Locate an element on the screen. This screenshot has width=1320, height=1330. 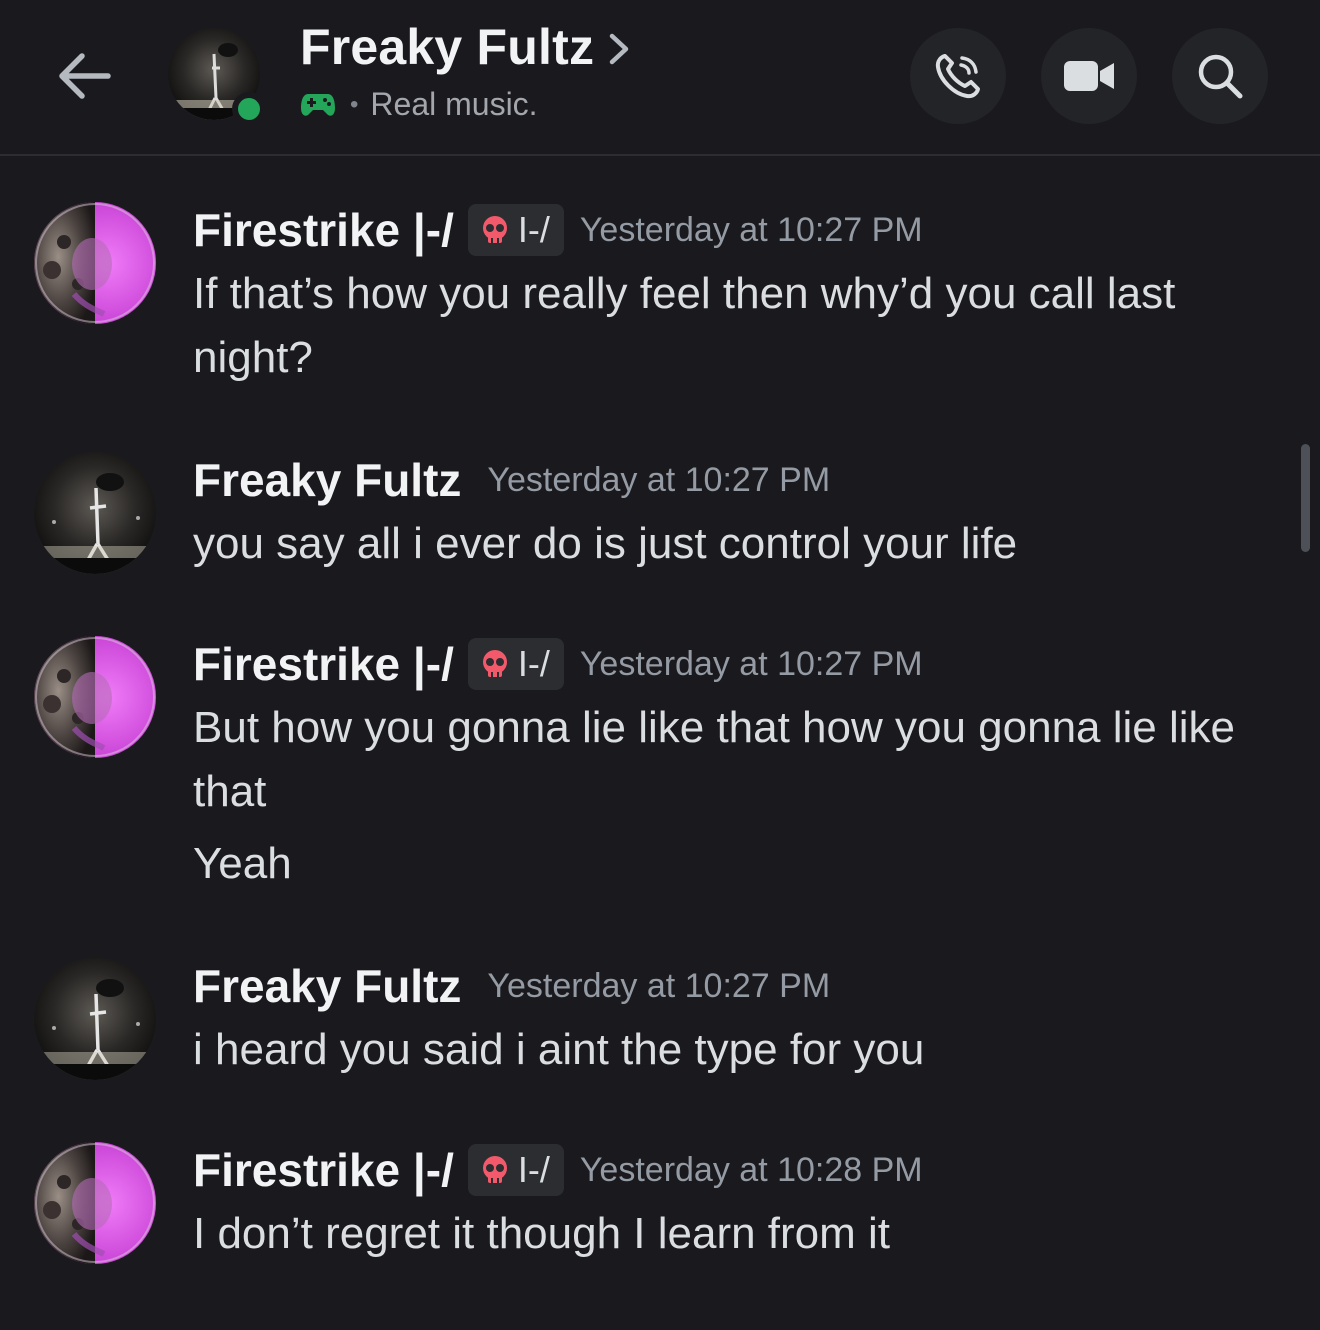
arrow-left-icon is located at coordinates (85, 76).